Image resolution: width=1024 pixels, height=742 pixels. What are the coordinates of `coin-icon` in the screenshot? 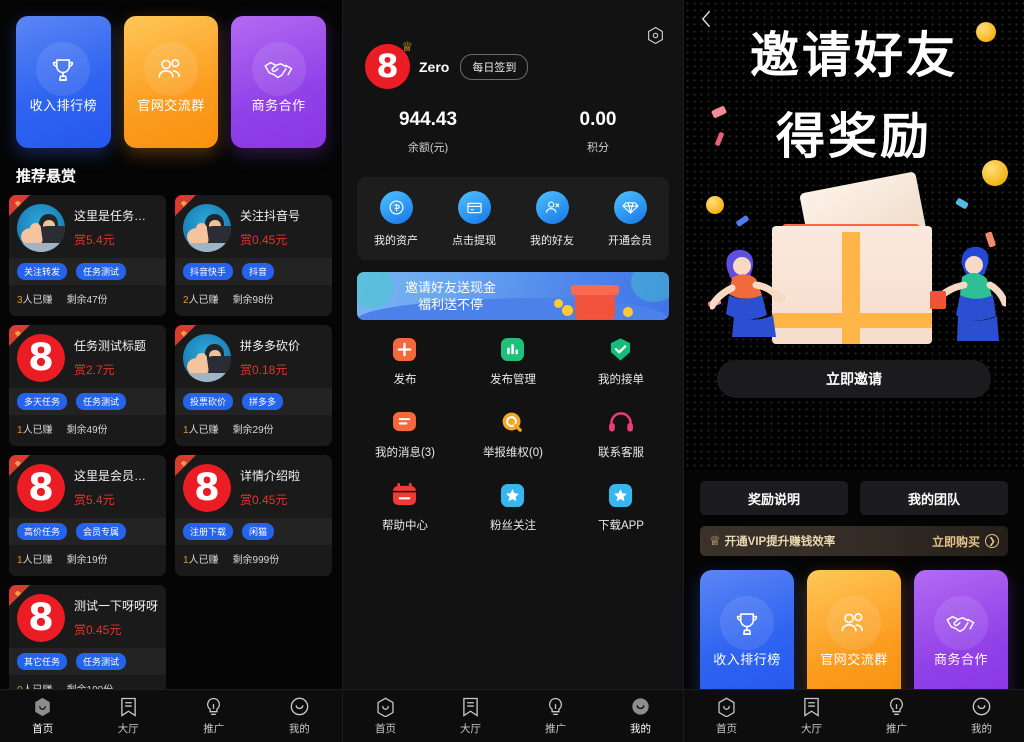 It's located at (567, 310).